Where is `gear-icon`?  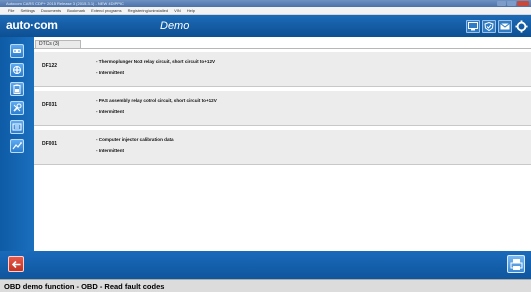
gear-icon is located at coordinates (521, 26).